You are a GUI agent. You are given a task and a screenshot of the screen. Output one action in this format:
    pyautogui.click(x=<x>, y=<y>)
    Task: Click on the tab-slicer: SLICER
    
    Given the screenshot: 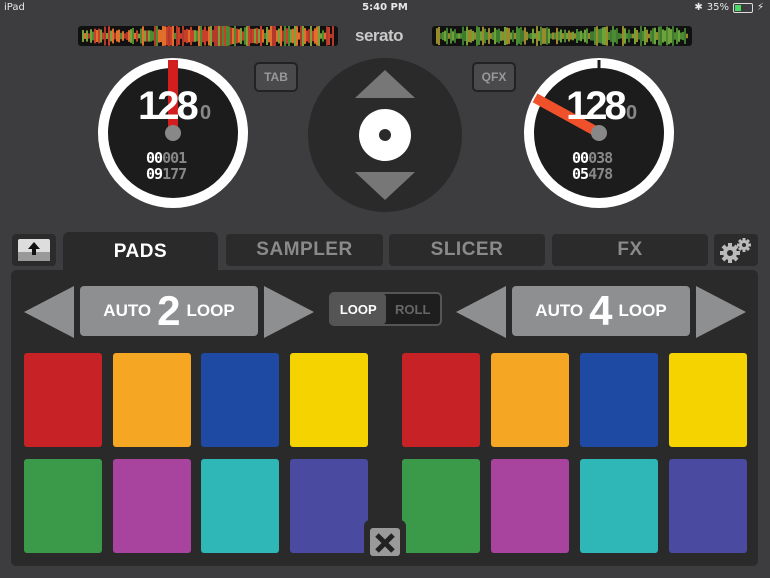 What is the action you would take?
    pyautogui.click(x=467, y=250)
    